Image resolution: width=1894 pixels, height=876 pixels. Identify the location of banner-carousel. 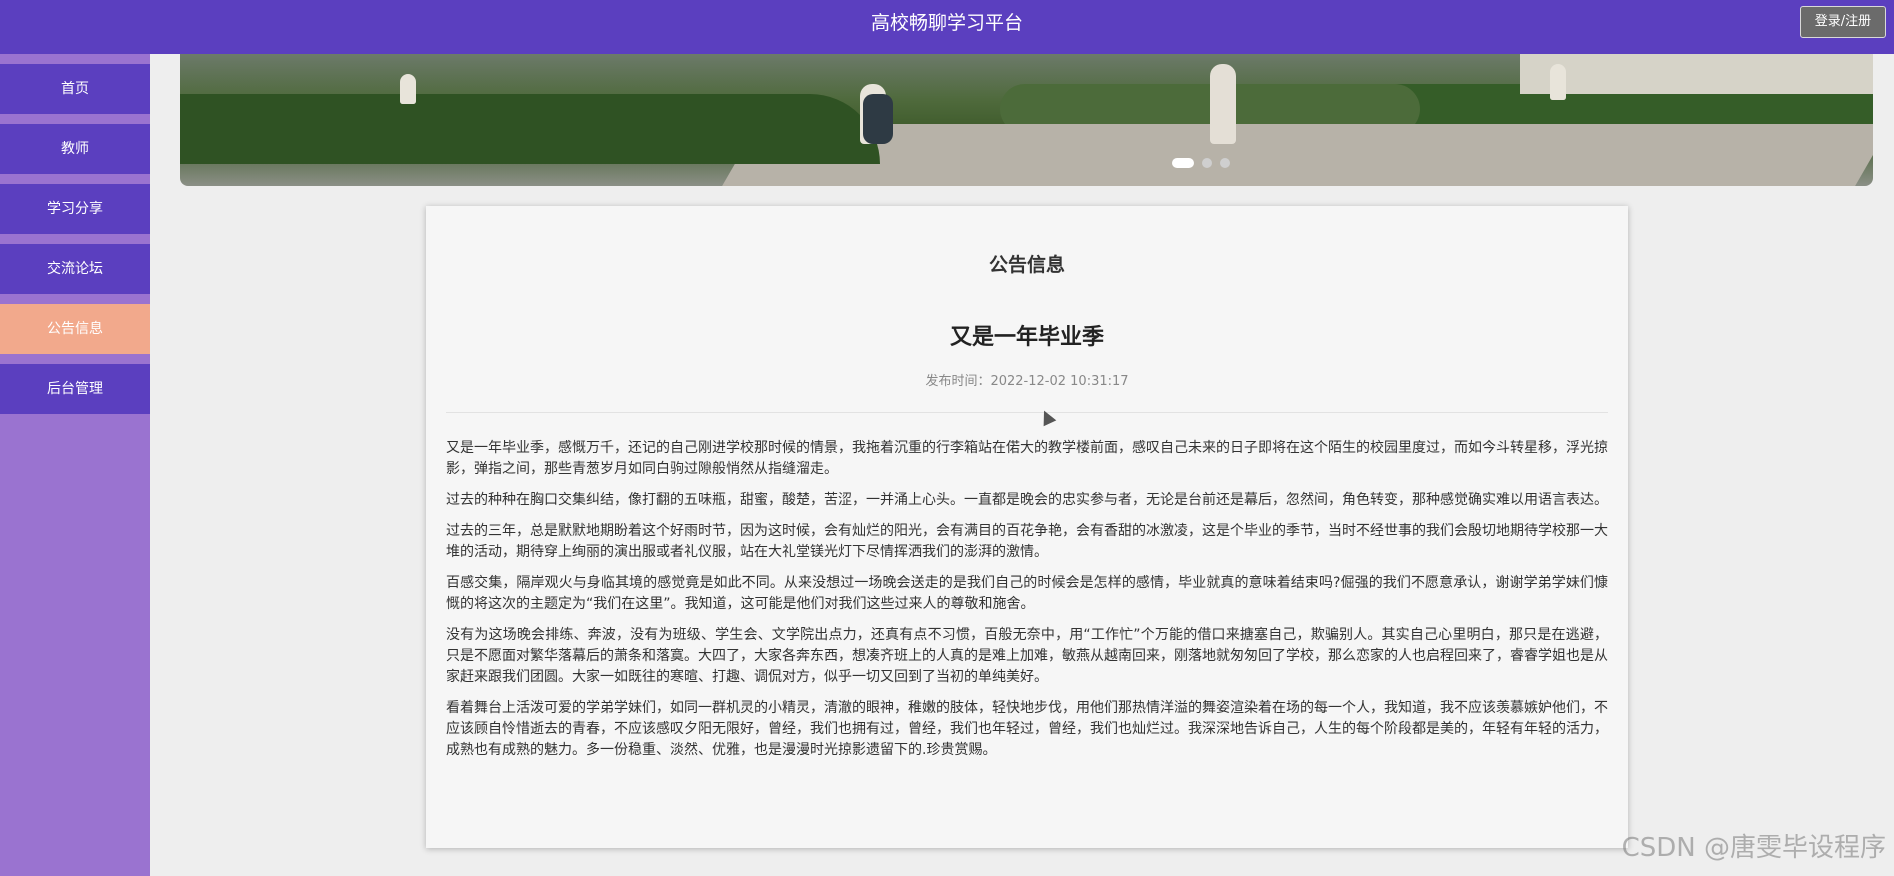
(1026, 120).